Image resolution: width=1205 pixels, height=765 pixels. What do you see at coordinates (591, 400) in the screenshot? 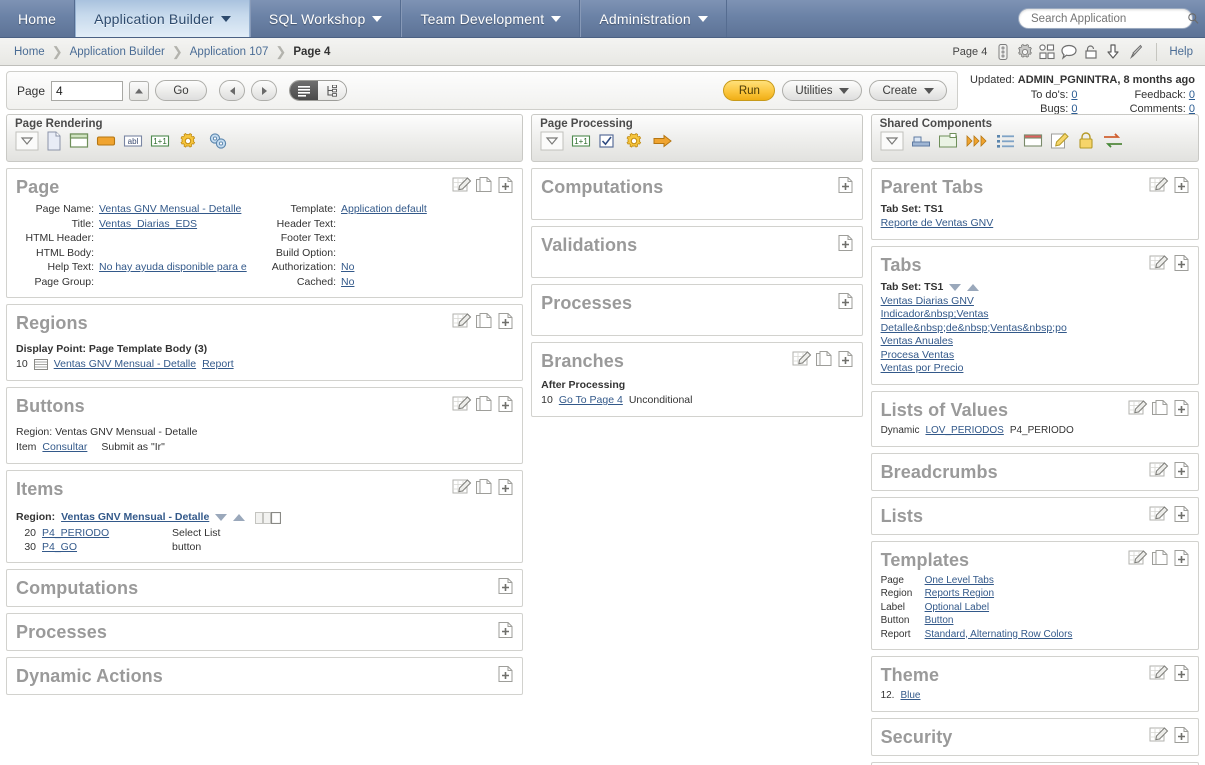
I see `branch-name: Go To Page 4` at bounding box center [591, 400].